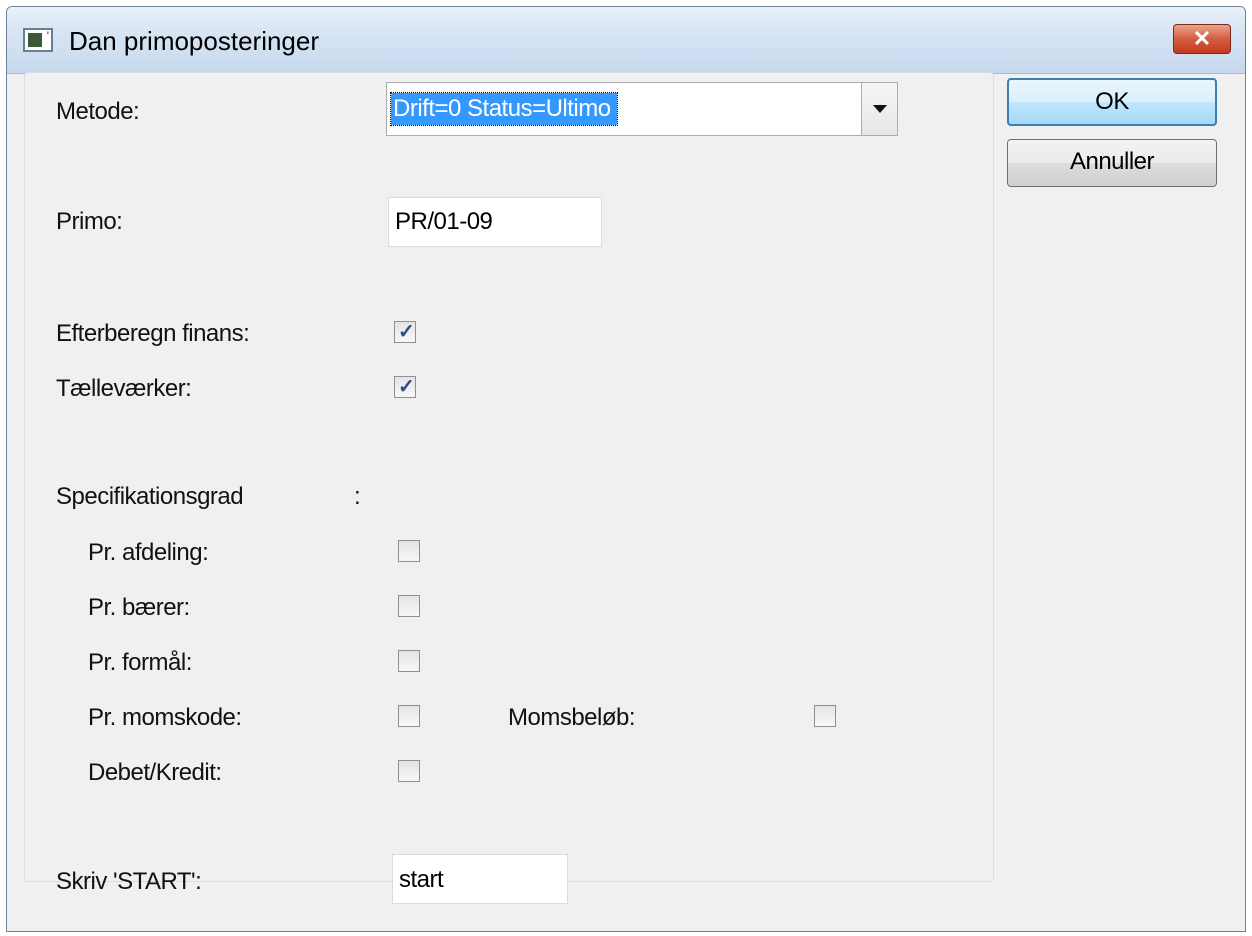 This screenshot has height=936, width=1252. Describe the element at coordinates (1112, 163) in the screenshot. I see `cancel-button: Annuller` at that location.